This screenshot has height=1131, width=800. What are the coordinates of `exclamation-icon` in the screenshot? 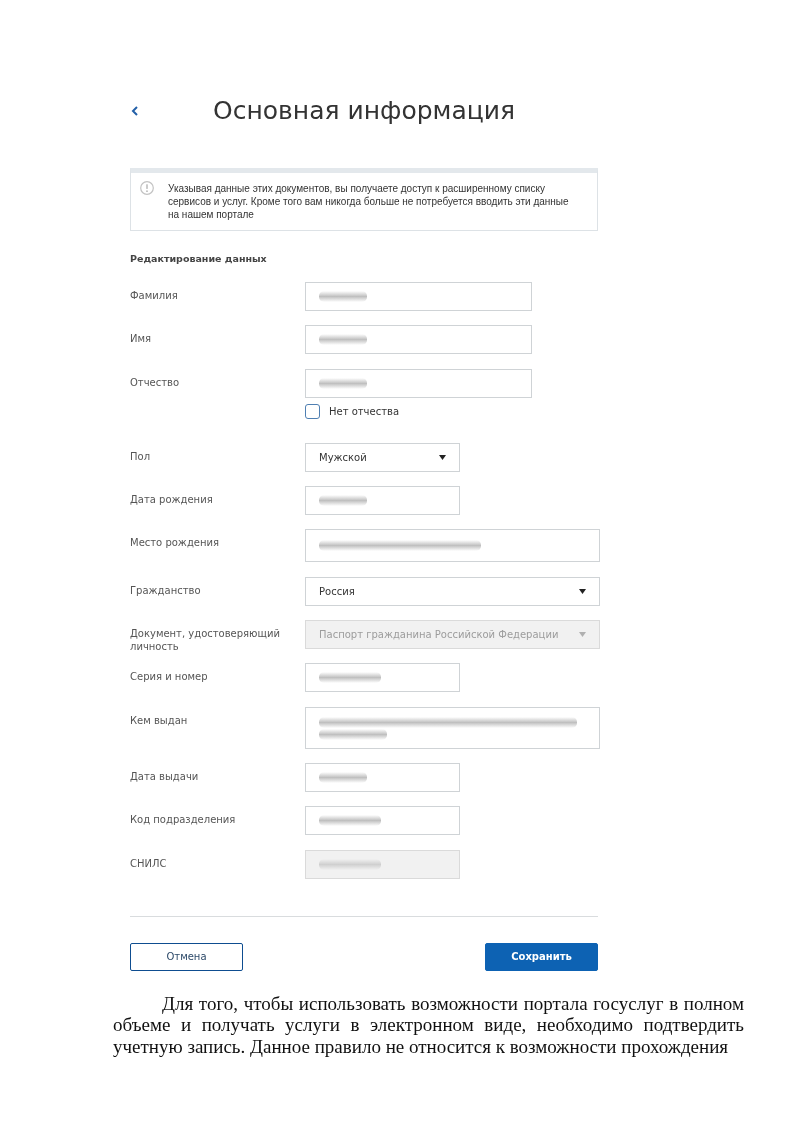 It's located at (147, 188).